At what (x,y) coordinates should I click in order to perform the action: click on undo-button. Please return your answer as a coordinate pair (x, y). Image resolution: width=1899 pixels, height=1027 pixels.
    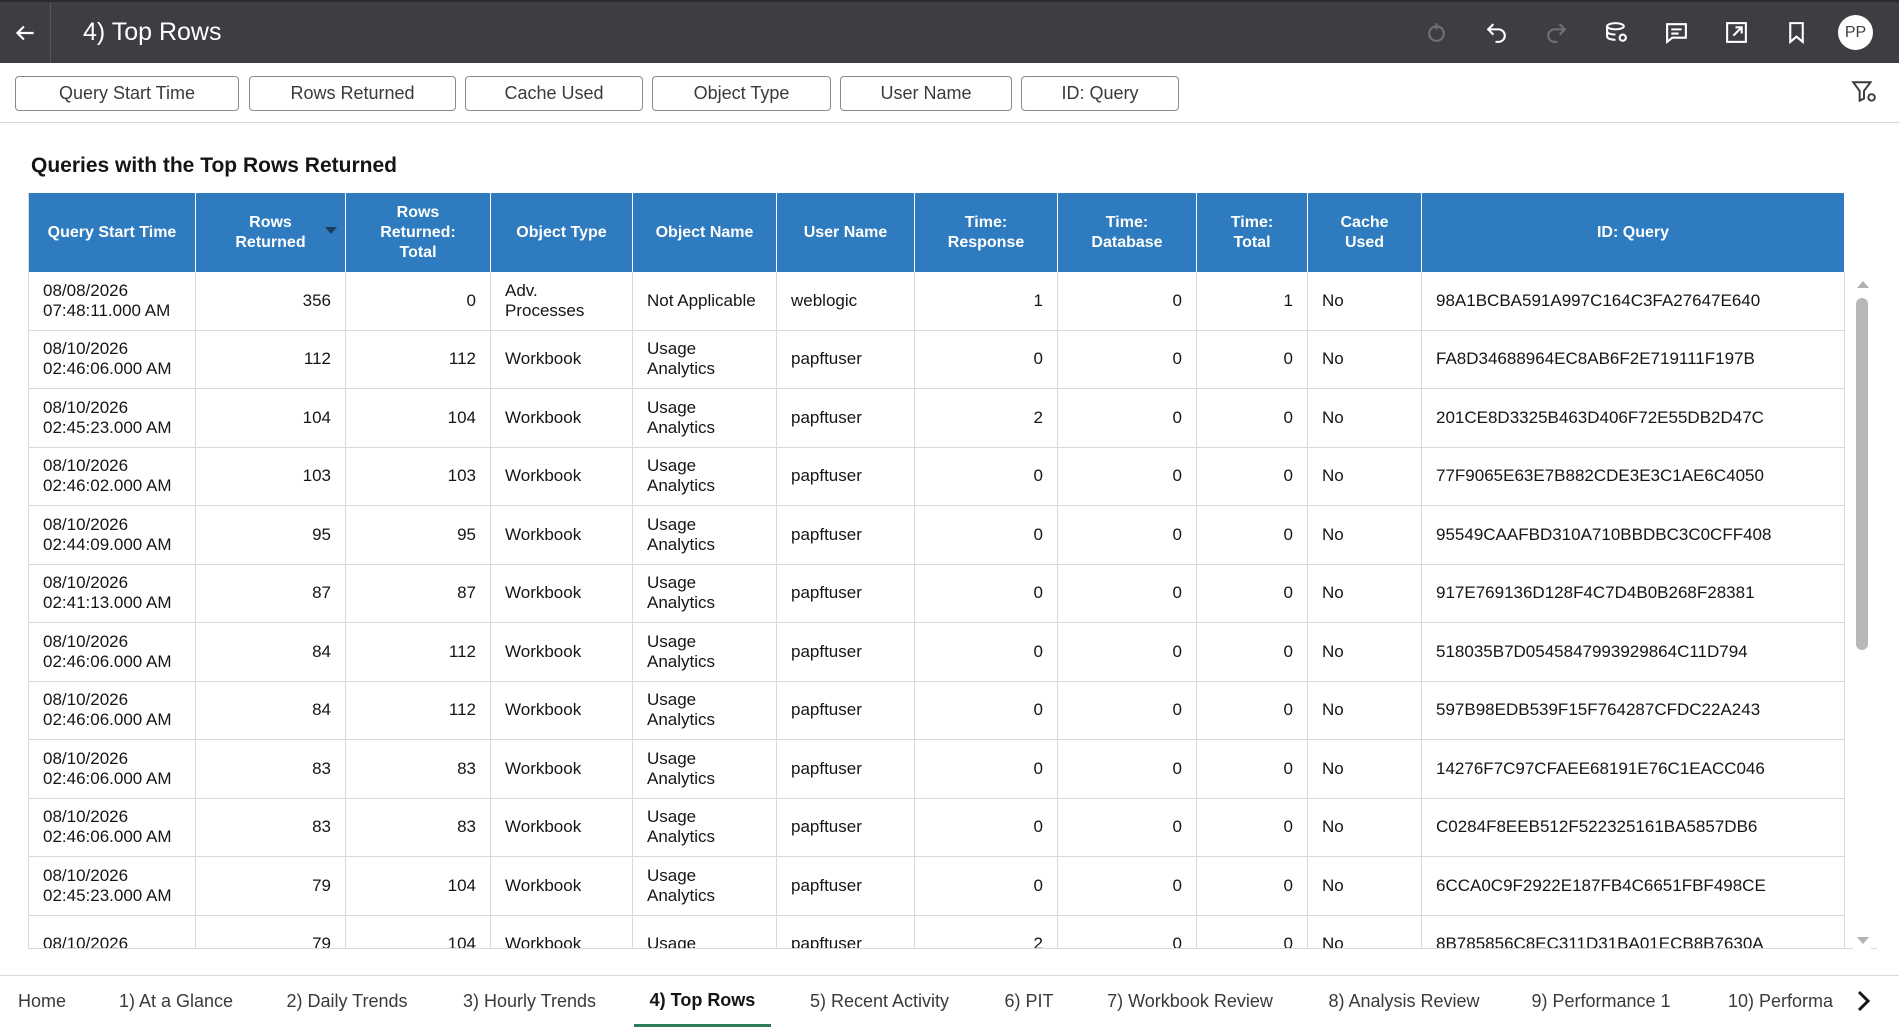
    Looking at the image, I should click on (1496, 32).